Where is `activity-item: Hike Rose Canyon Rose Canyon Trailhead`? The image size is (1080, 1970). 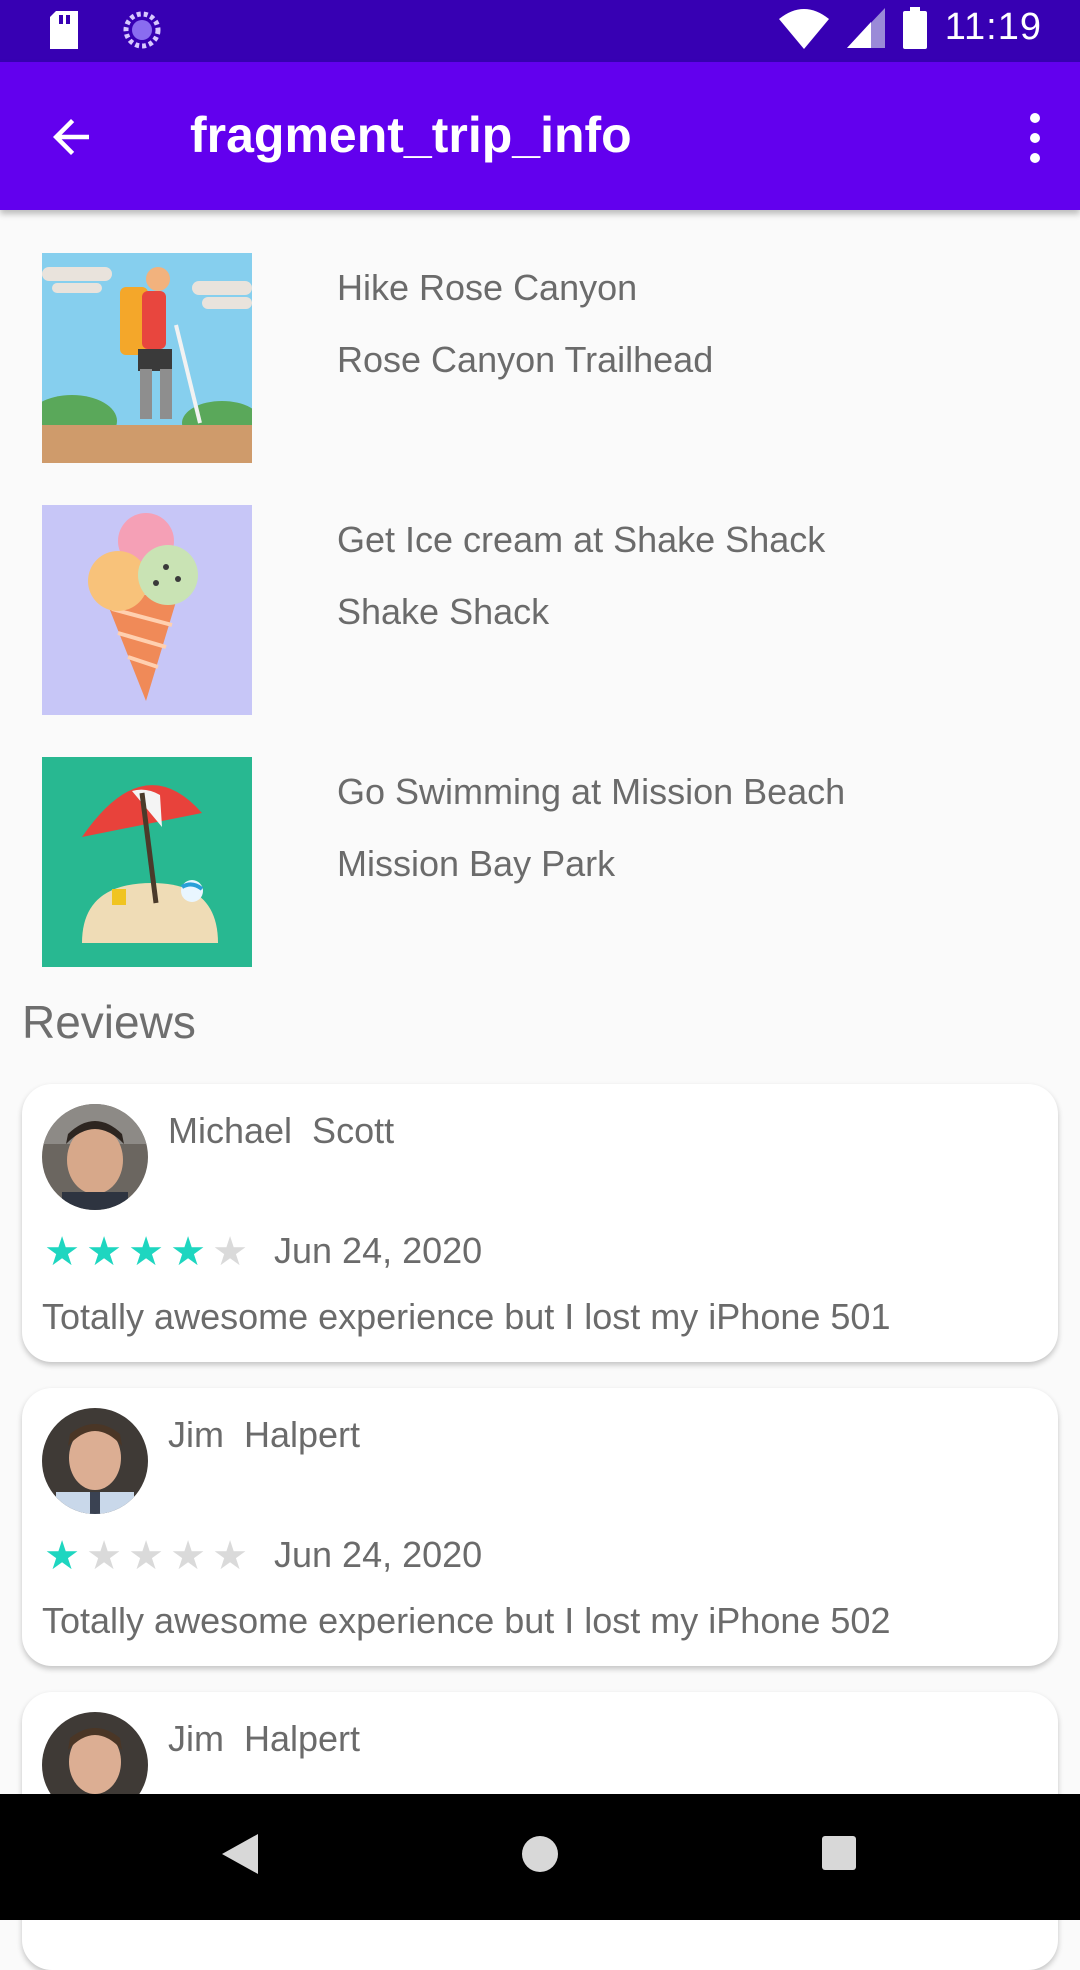 activity-item: Hike Rose Canyon Rose Canyon Trailhead is located at coordinates (540, 358).